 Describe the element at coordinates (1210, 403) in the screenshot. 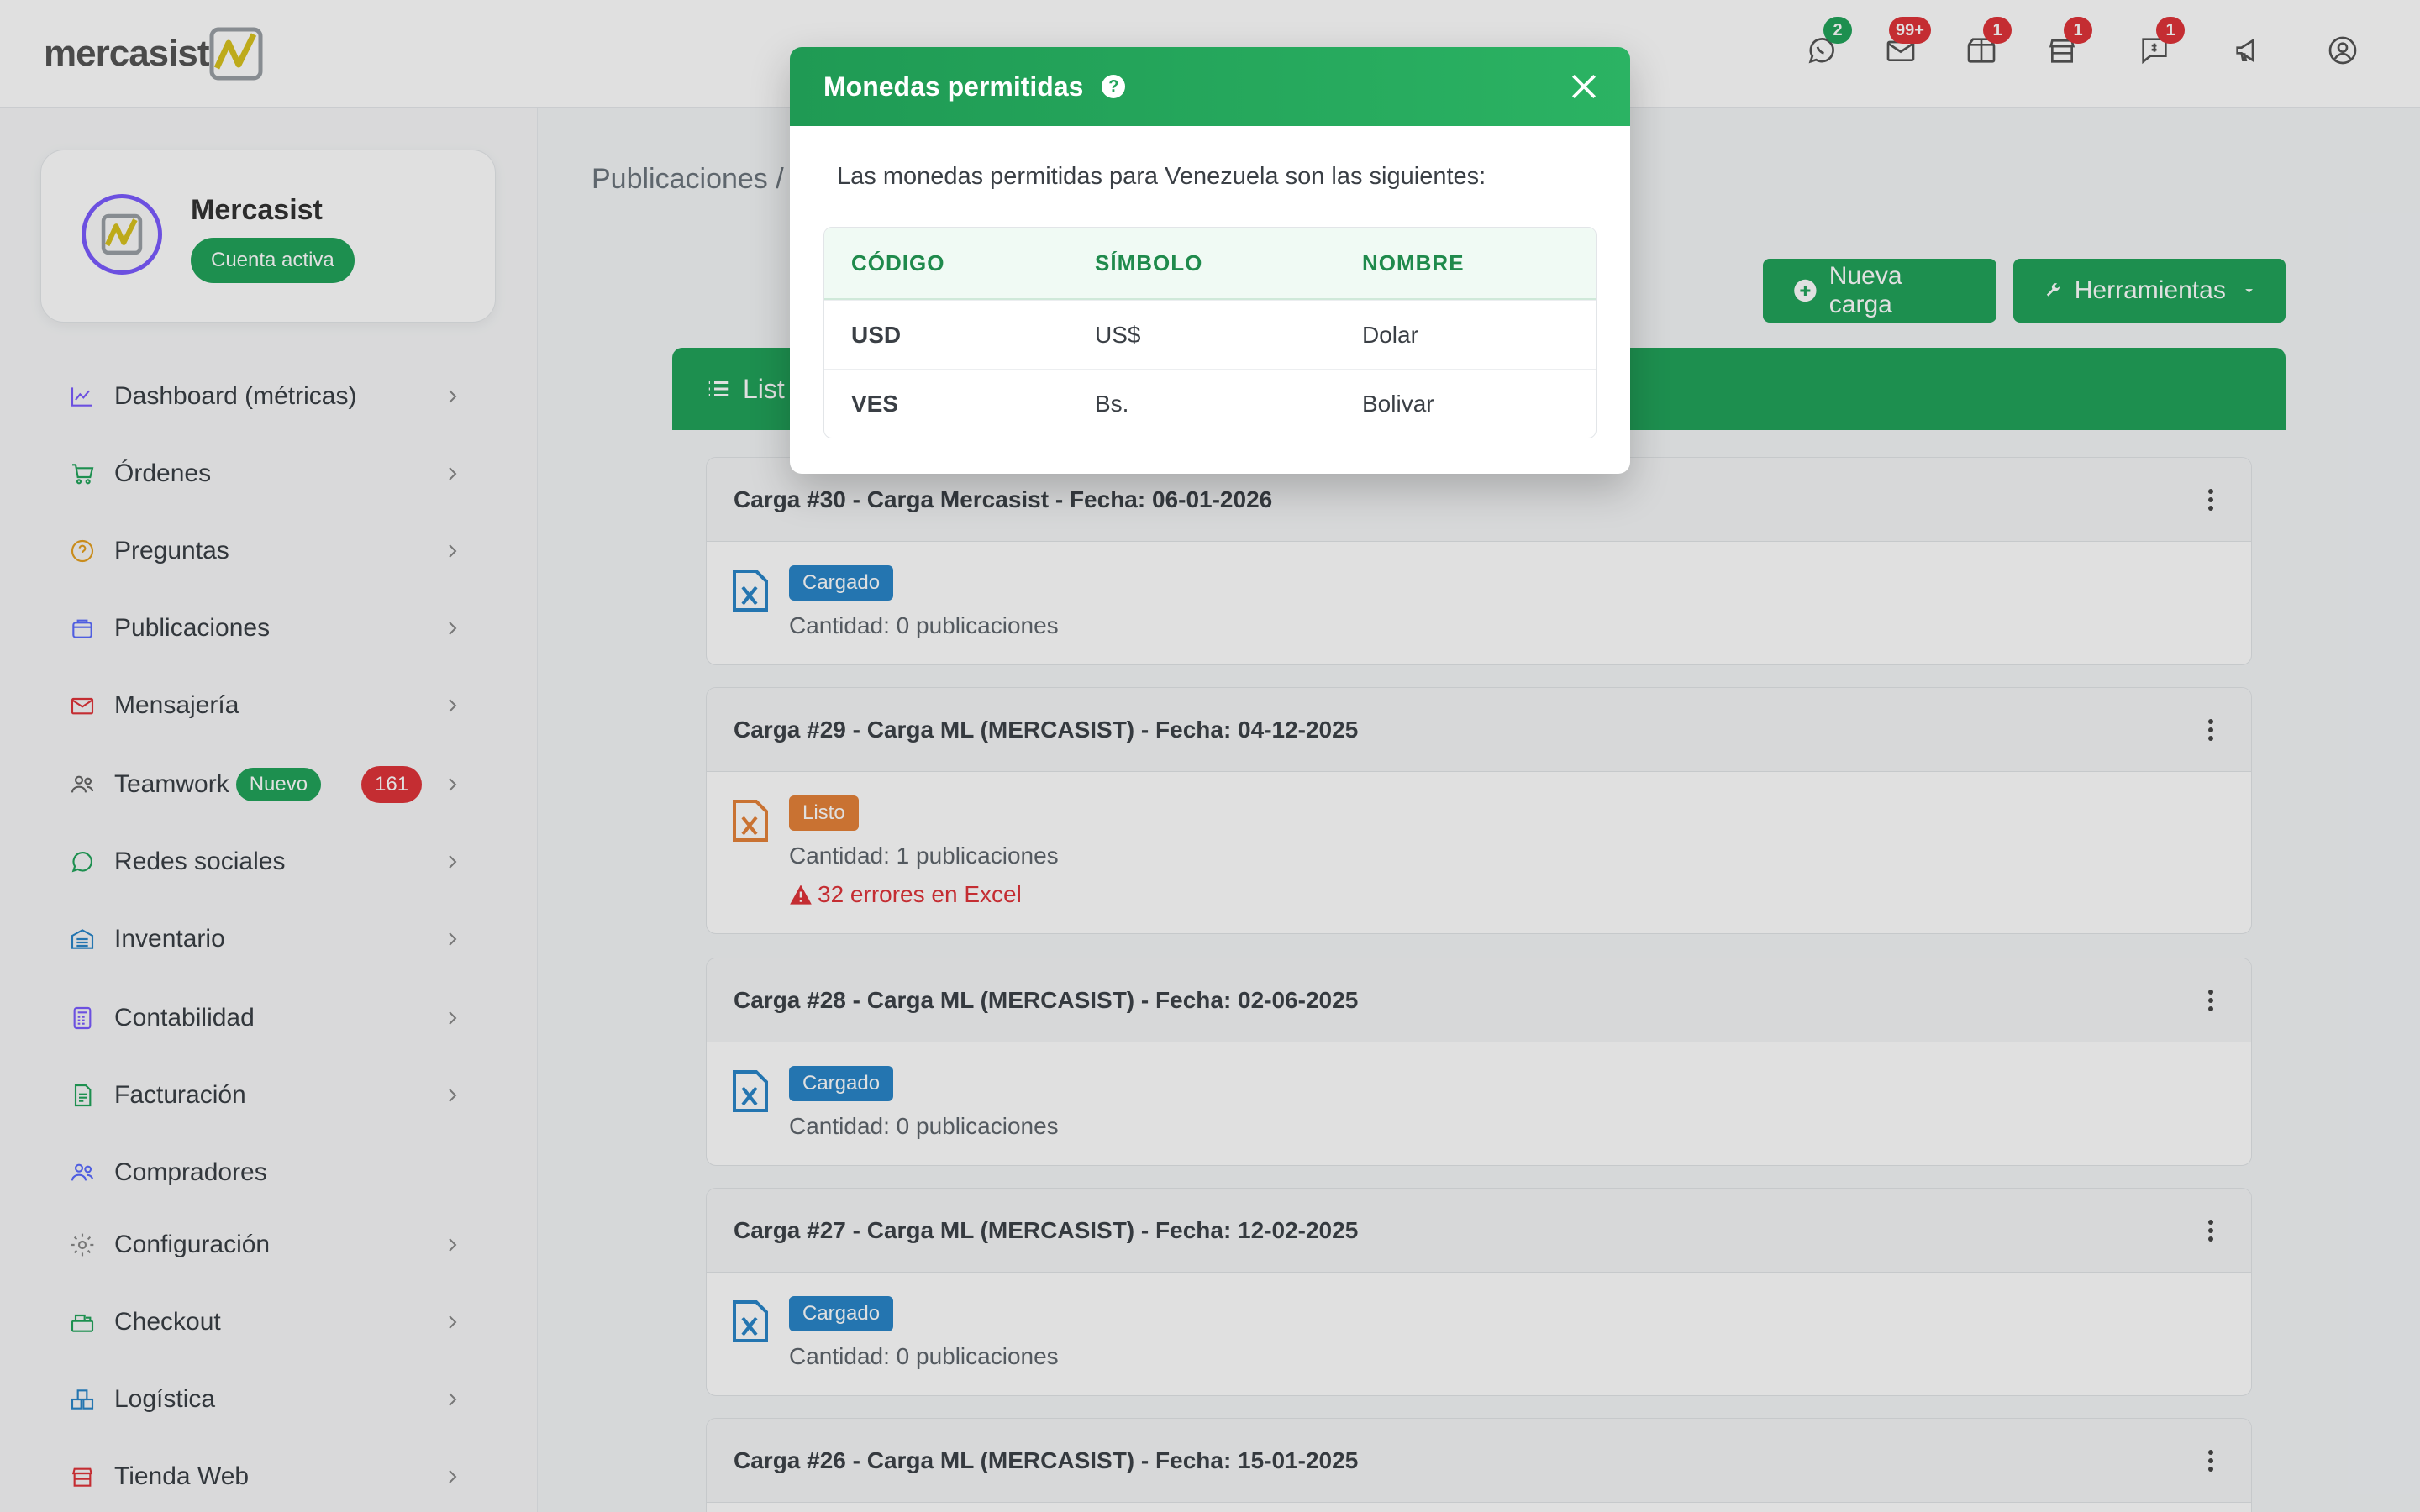

I see `table-row: VES Bs. Bolivar` at that location.